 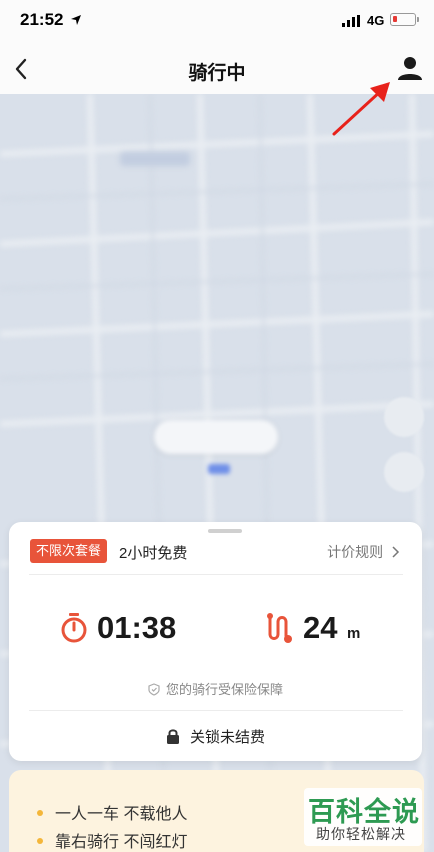 I want to click on location-arrow-icon, so click(x=76, y=20).